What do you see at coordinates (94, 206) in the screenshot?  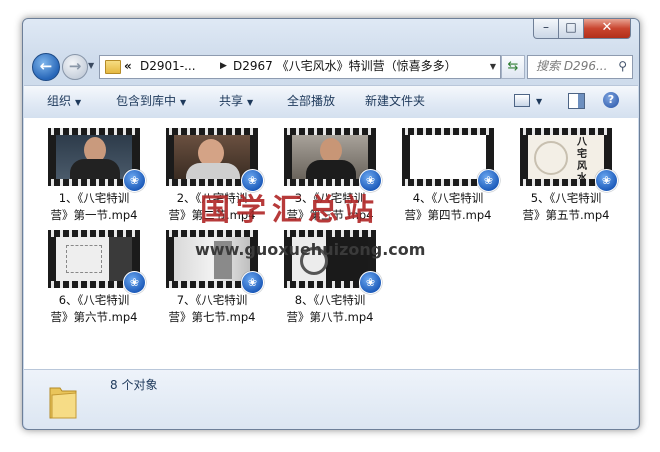 I see `file-name: 1、《八宅特训 营》第一节.mp4` at bounding box center [94, 206].